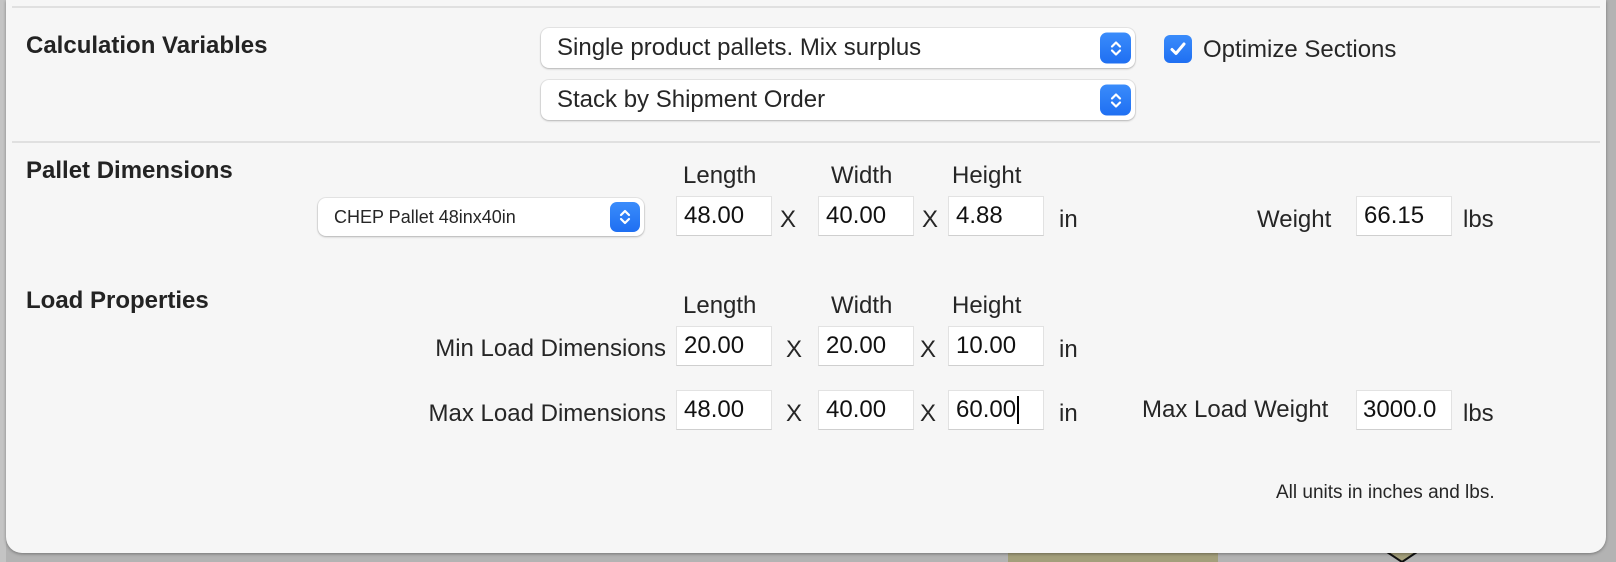 Image resolution: width=1616 pixels, height=562 pixels. What do you see at coordinates (724, 410) in the screenshot?
I see `max-load-length-field: 48.00` at bounding box center [724, 410].